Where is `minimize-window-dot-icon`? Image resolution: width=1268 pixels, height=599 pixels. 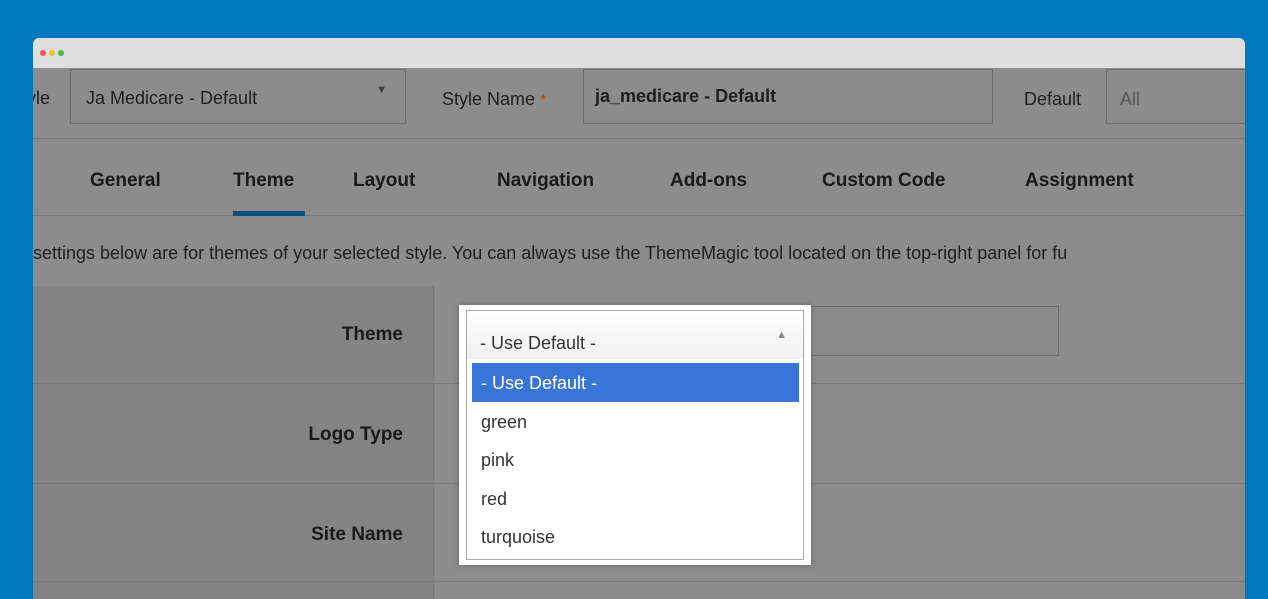 minimize-window-dot-icon is located at coordinates (52, 53).